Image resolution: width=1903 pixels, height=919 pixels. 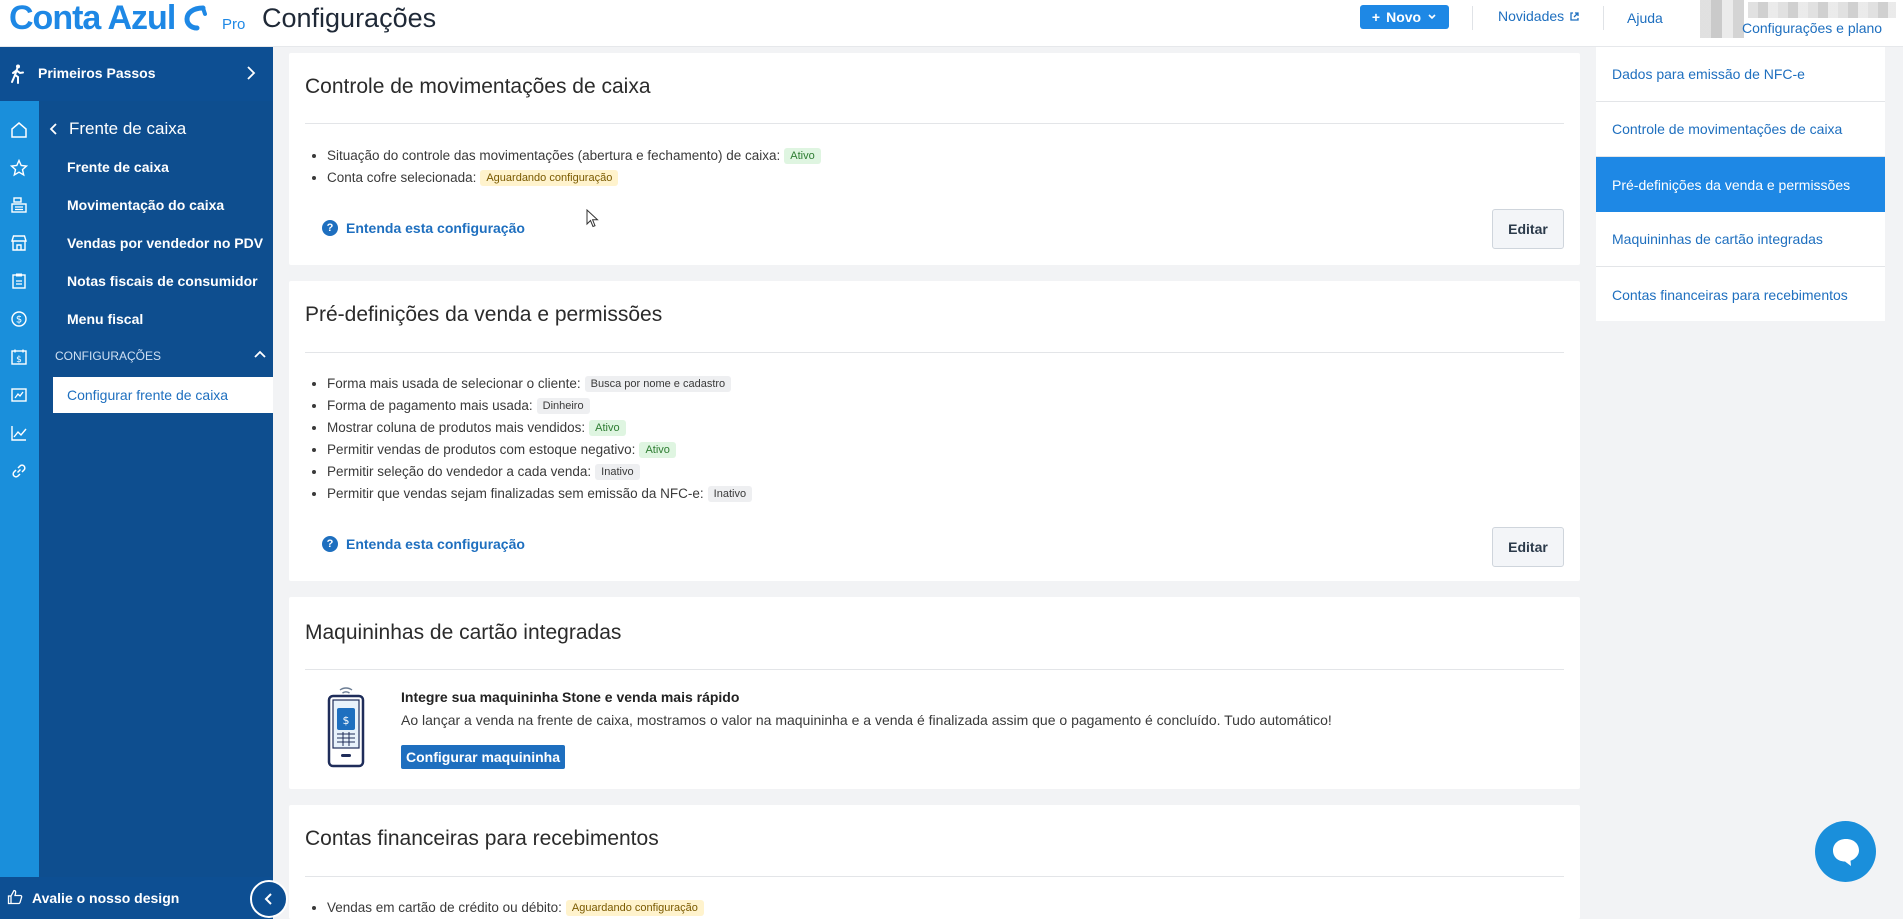 What do you see at coordinates (1822, 10) in the screenshot?
I see `account-name-redacted` at bounding box center [1822, 10].